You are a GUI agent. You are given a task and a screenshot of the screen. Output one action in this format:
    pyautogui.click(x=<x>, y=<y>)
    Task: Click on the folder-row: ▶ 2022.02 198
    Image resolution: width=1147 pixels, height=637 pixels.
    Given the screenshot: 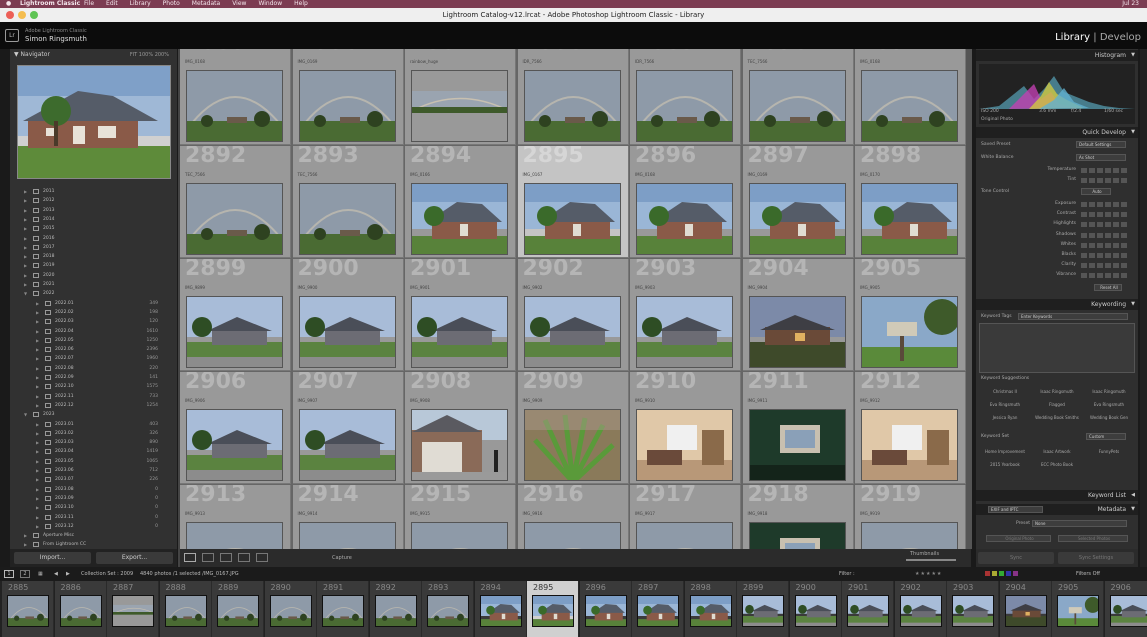 What is the action you would take?
    pyautogui.click(x=90, y=312)
    